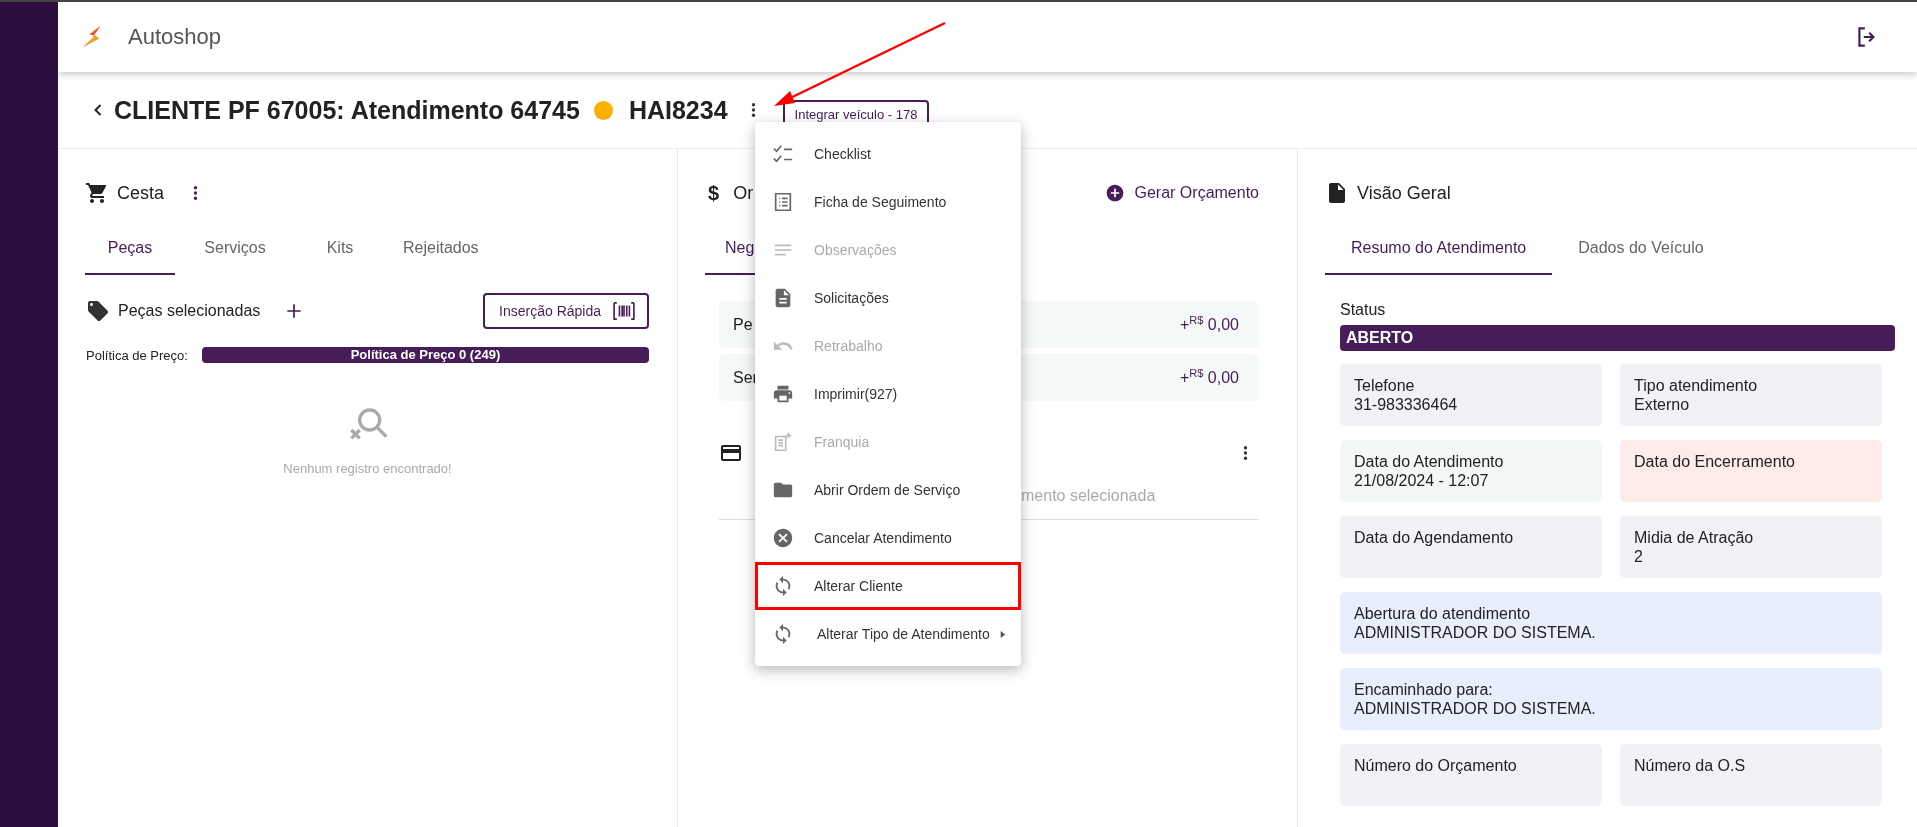 The image size is (1917, 827). What do you see at coordinates (1715, 461) in the screenshot?
I see `card-label: Data do Encerramento` at bounding box center [1715, 461].